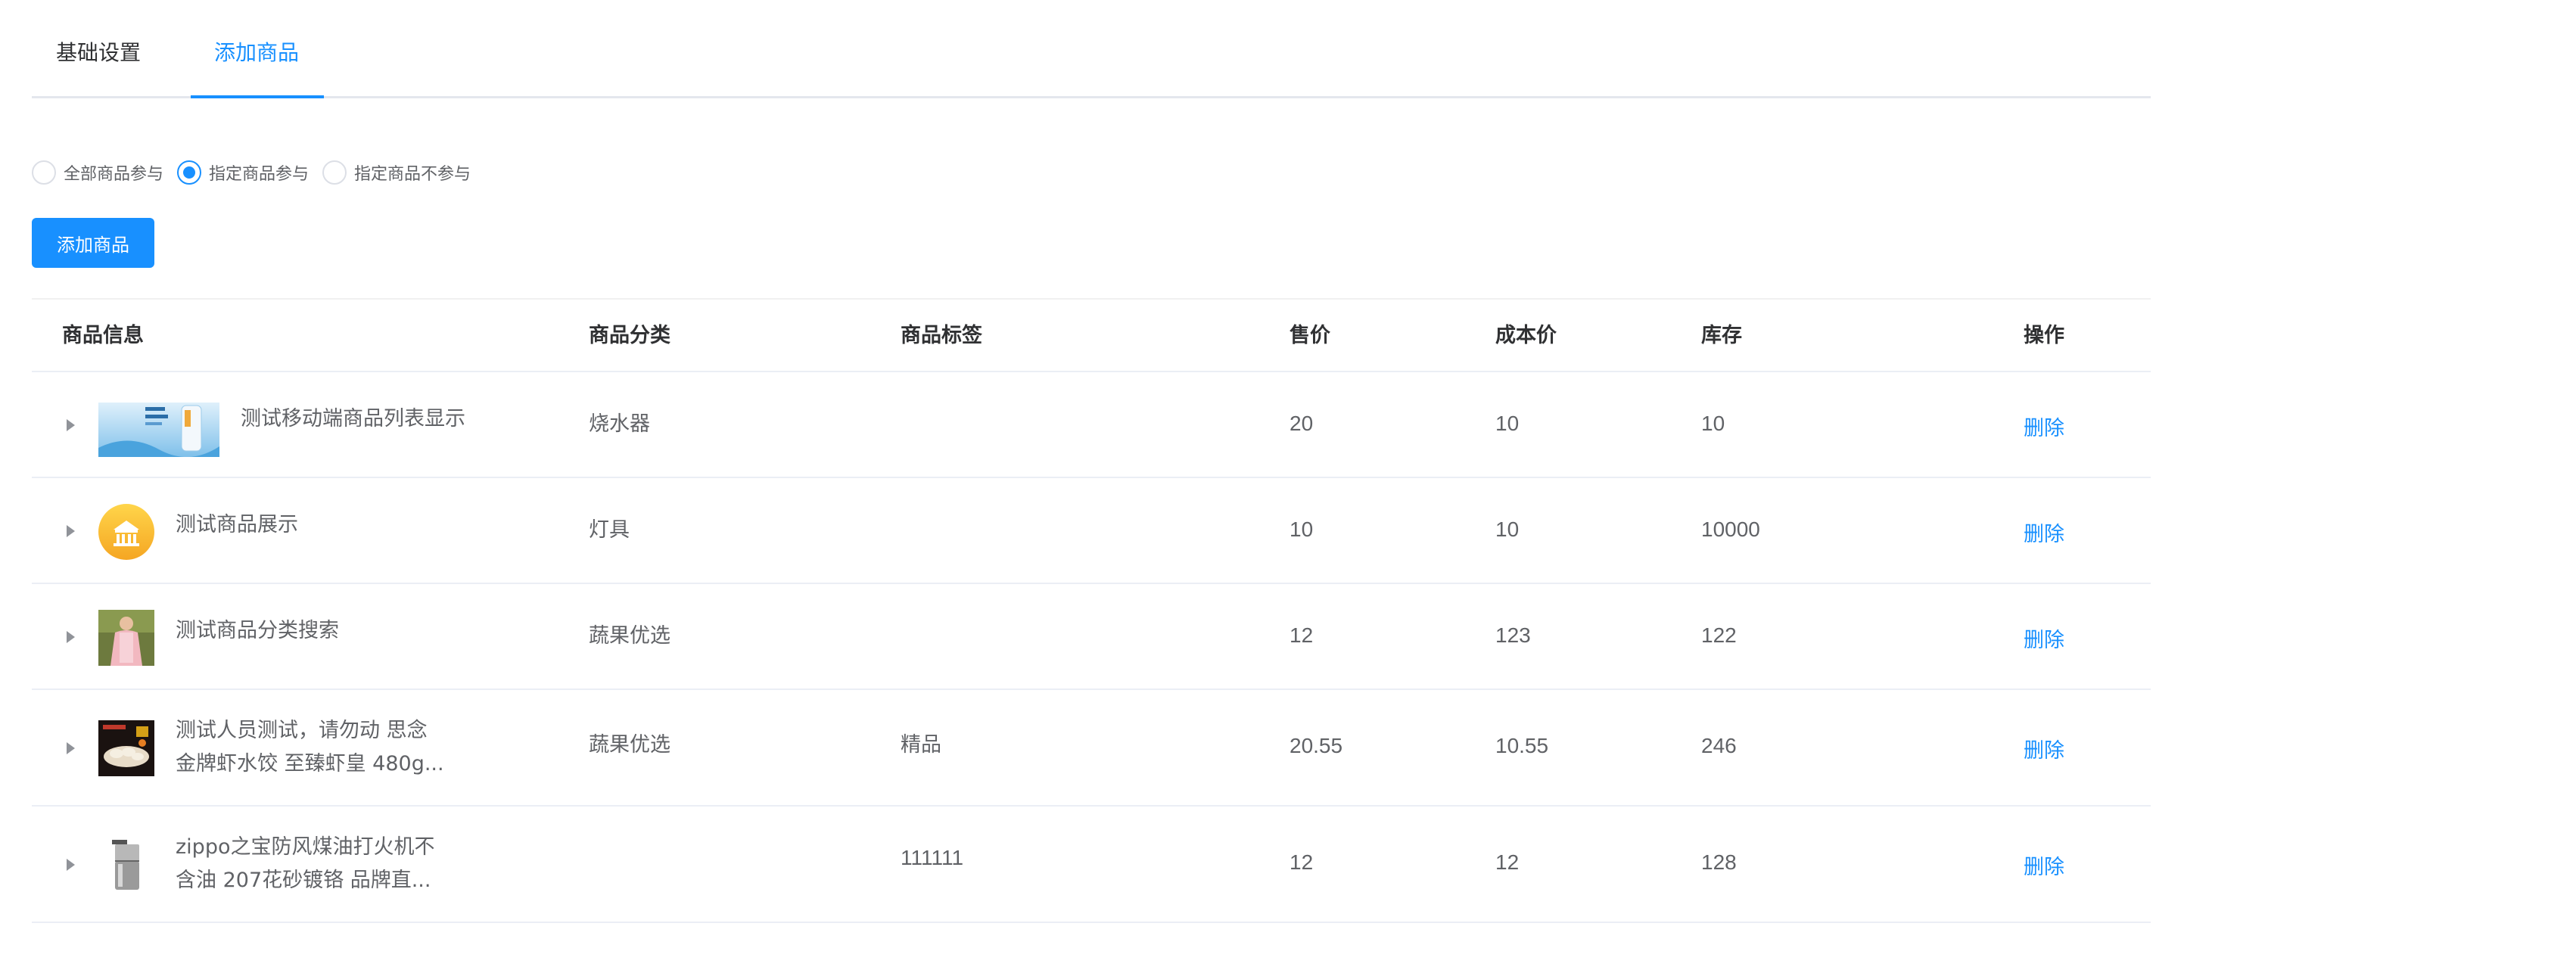 The width and height of the screenshot is (2576, 976). What do you see at coordinates (305, 847) in the screenshot?
I see `product-name-line-1: zippo之宝防风煤油打火机不` at bounding box center [305, 847].